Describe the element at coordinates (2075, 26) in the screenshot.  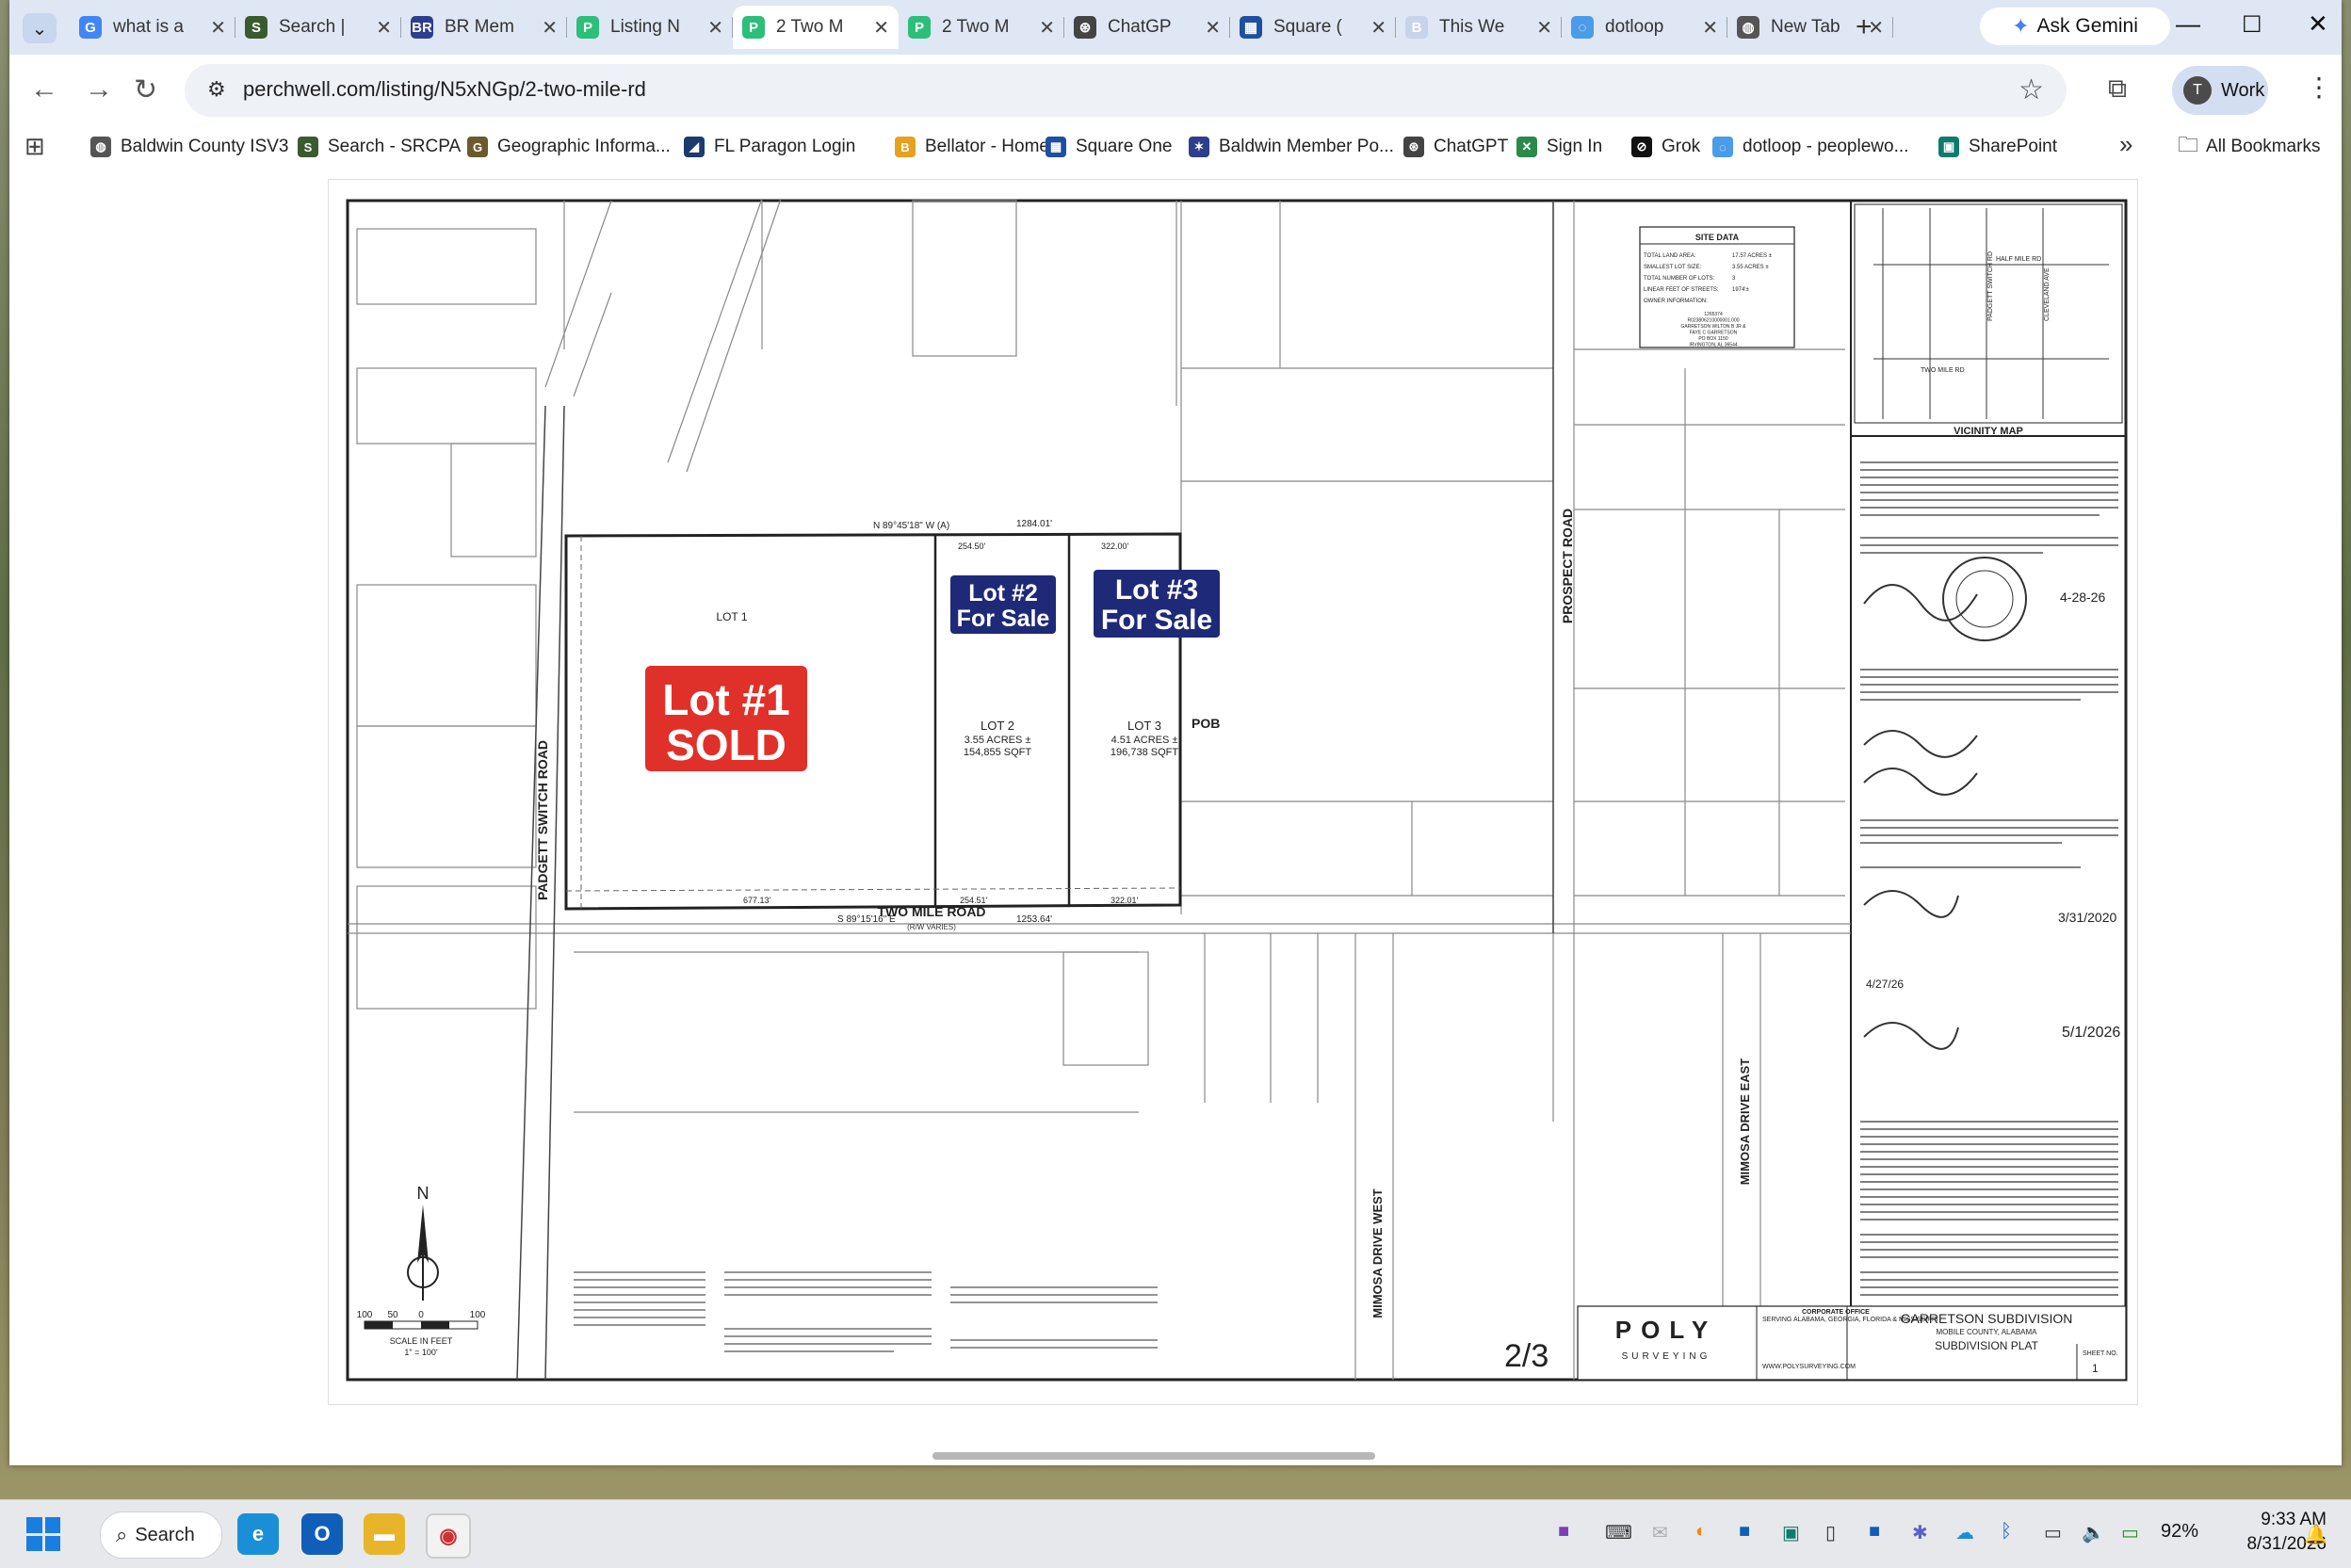
I see `ask-gemini-button: ✦ Ask Gemini` at that location.